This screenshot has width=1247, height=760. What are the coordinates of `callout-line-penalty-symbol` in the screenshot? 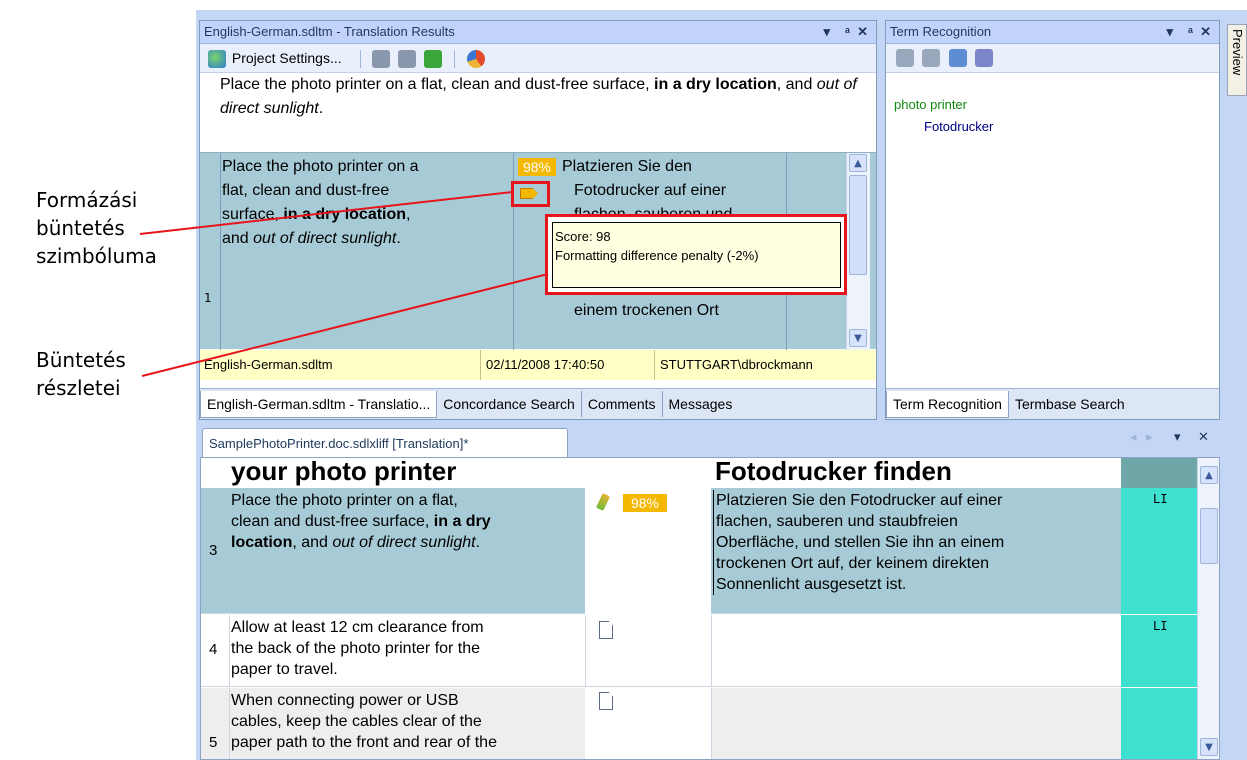 It's located at (326, 213).